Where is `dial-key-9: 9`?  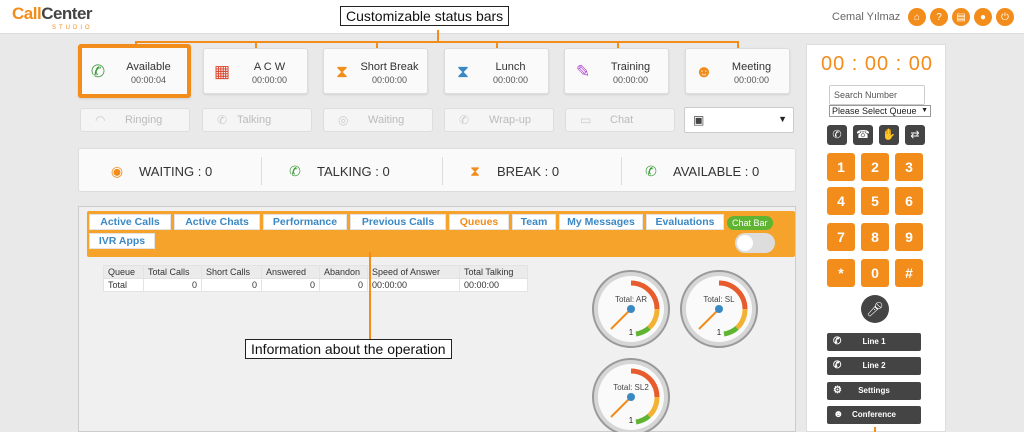 dial-key-9: 9 is located at coordinates (909, 237).